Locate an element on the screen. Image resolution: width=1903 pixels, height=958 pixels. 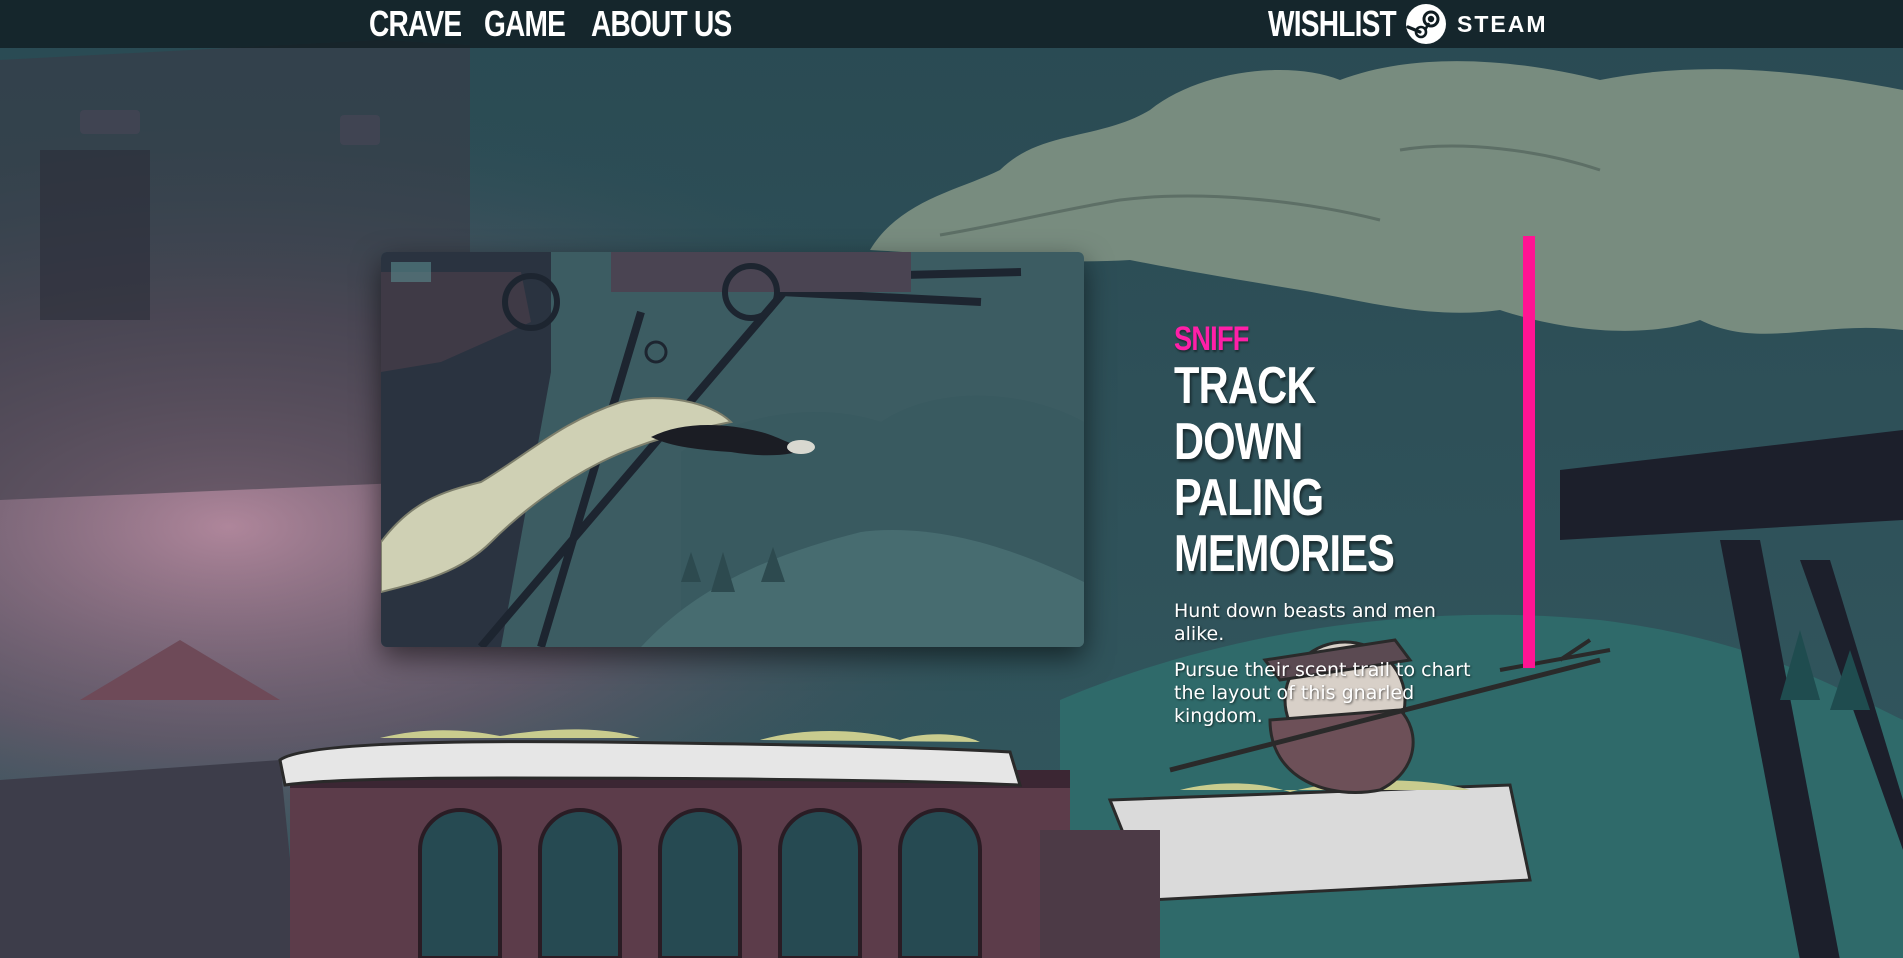
feature-description: Hunt down beasts and men alike. is located at coordinates (1305, 622).